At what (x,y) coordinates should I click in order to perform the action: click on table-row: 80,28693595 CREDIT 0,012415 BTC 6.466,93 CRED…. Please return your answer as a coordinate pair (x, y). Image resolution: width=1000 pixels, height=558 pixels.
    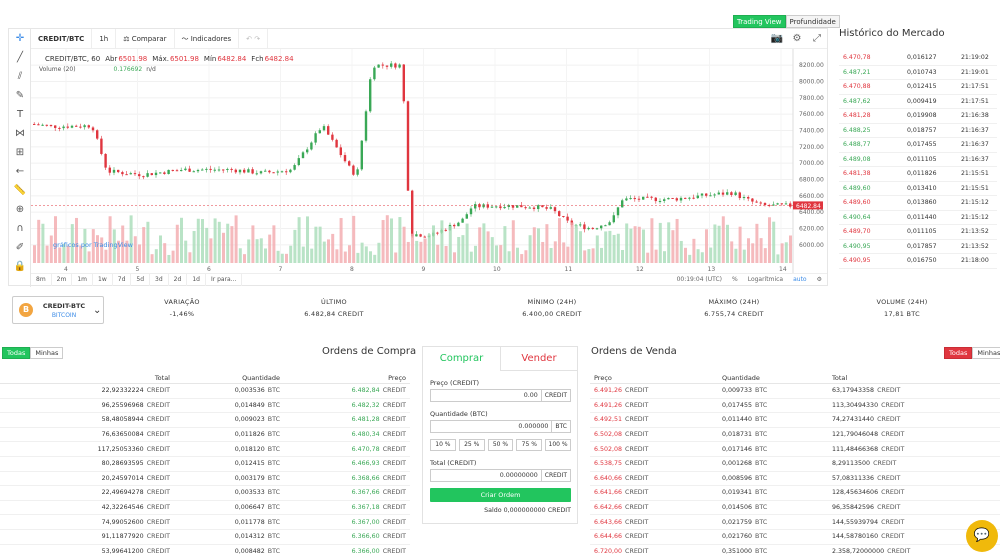
    Looking at the image, I should click on (205, 464).